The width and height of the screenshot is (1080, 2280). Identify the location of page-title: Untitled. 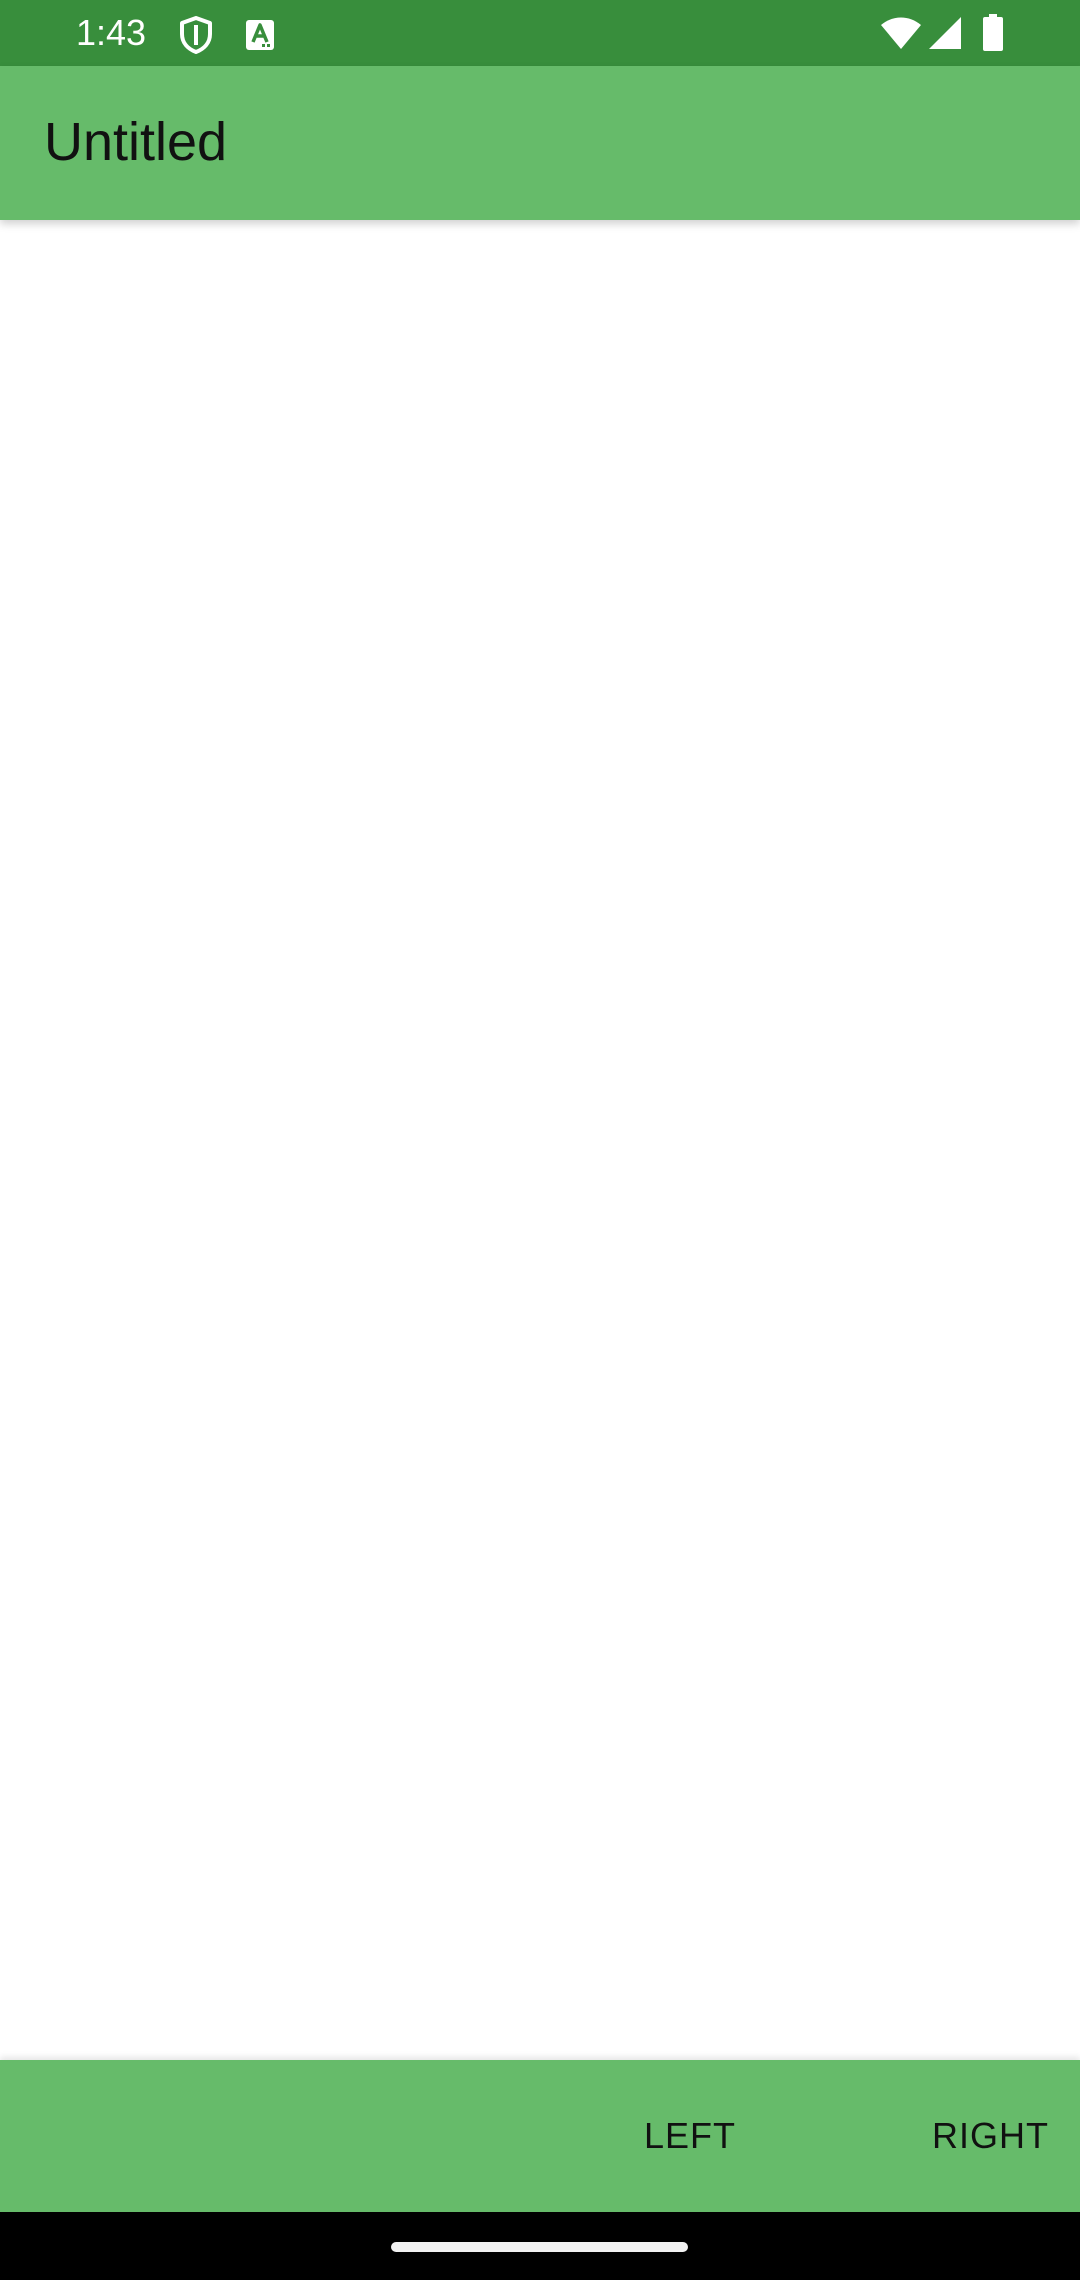
(136, 142).